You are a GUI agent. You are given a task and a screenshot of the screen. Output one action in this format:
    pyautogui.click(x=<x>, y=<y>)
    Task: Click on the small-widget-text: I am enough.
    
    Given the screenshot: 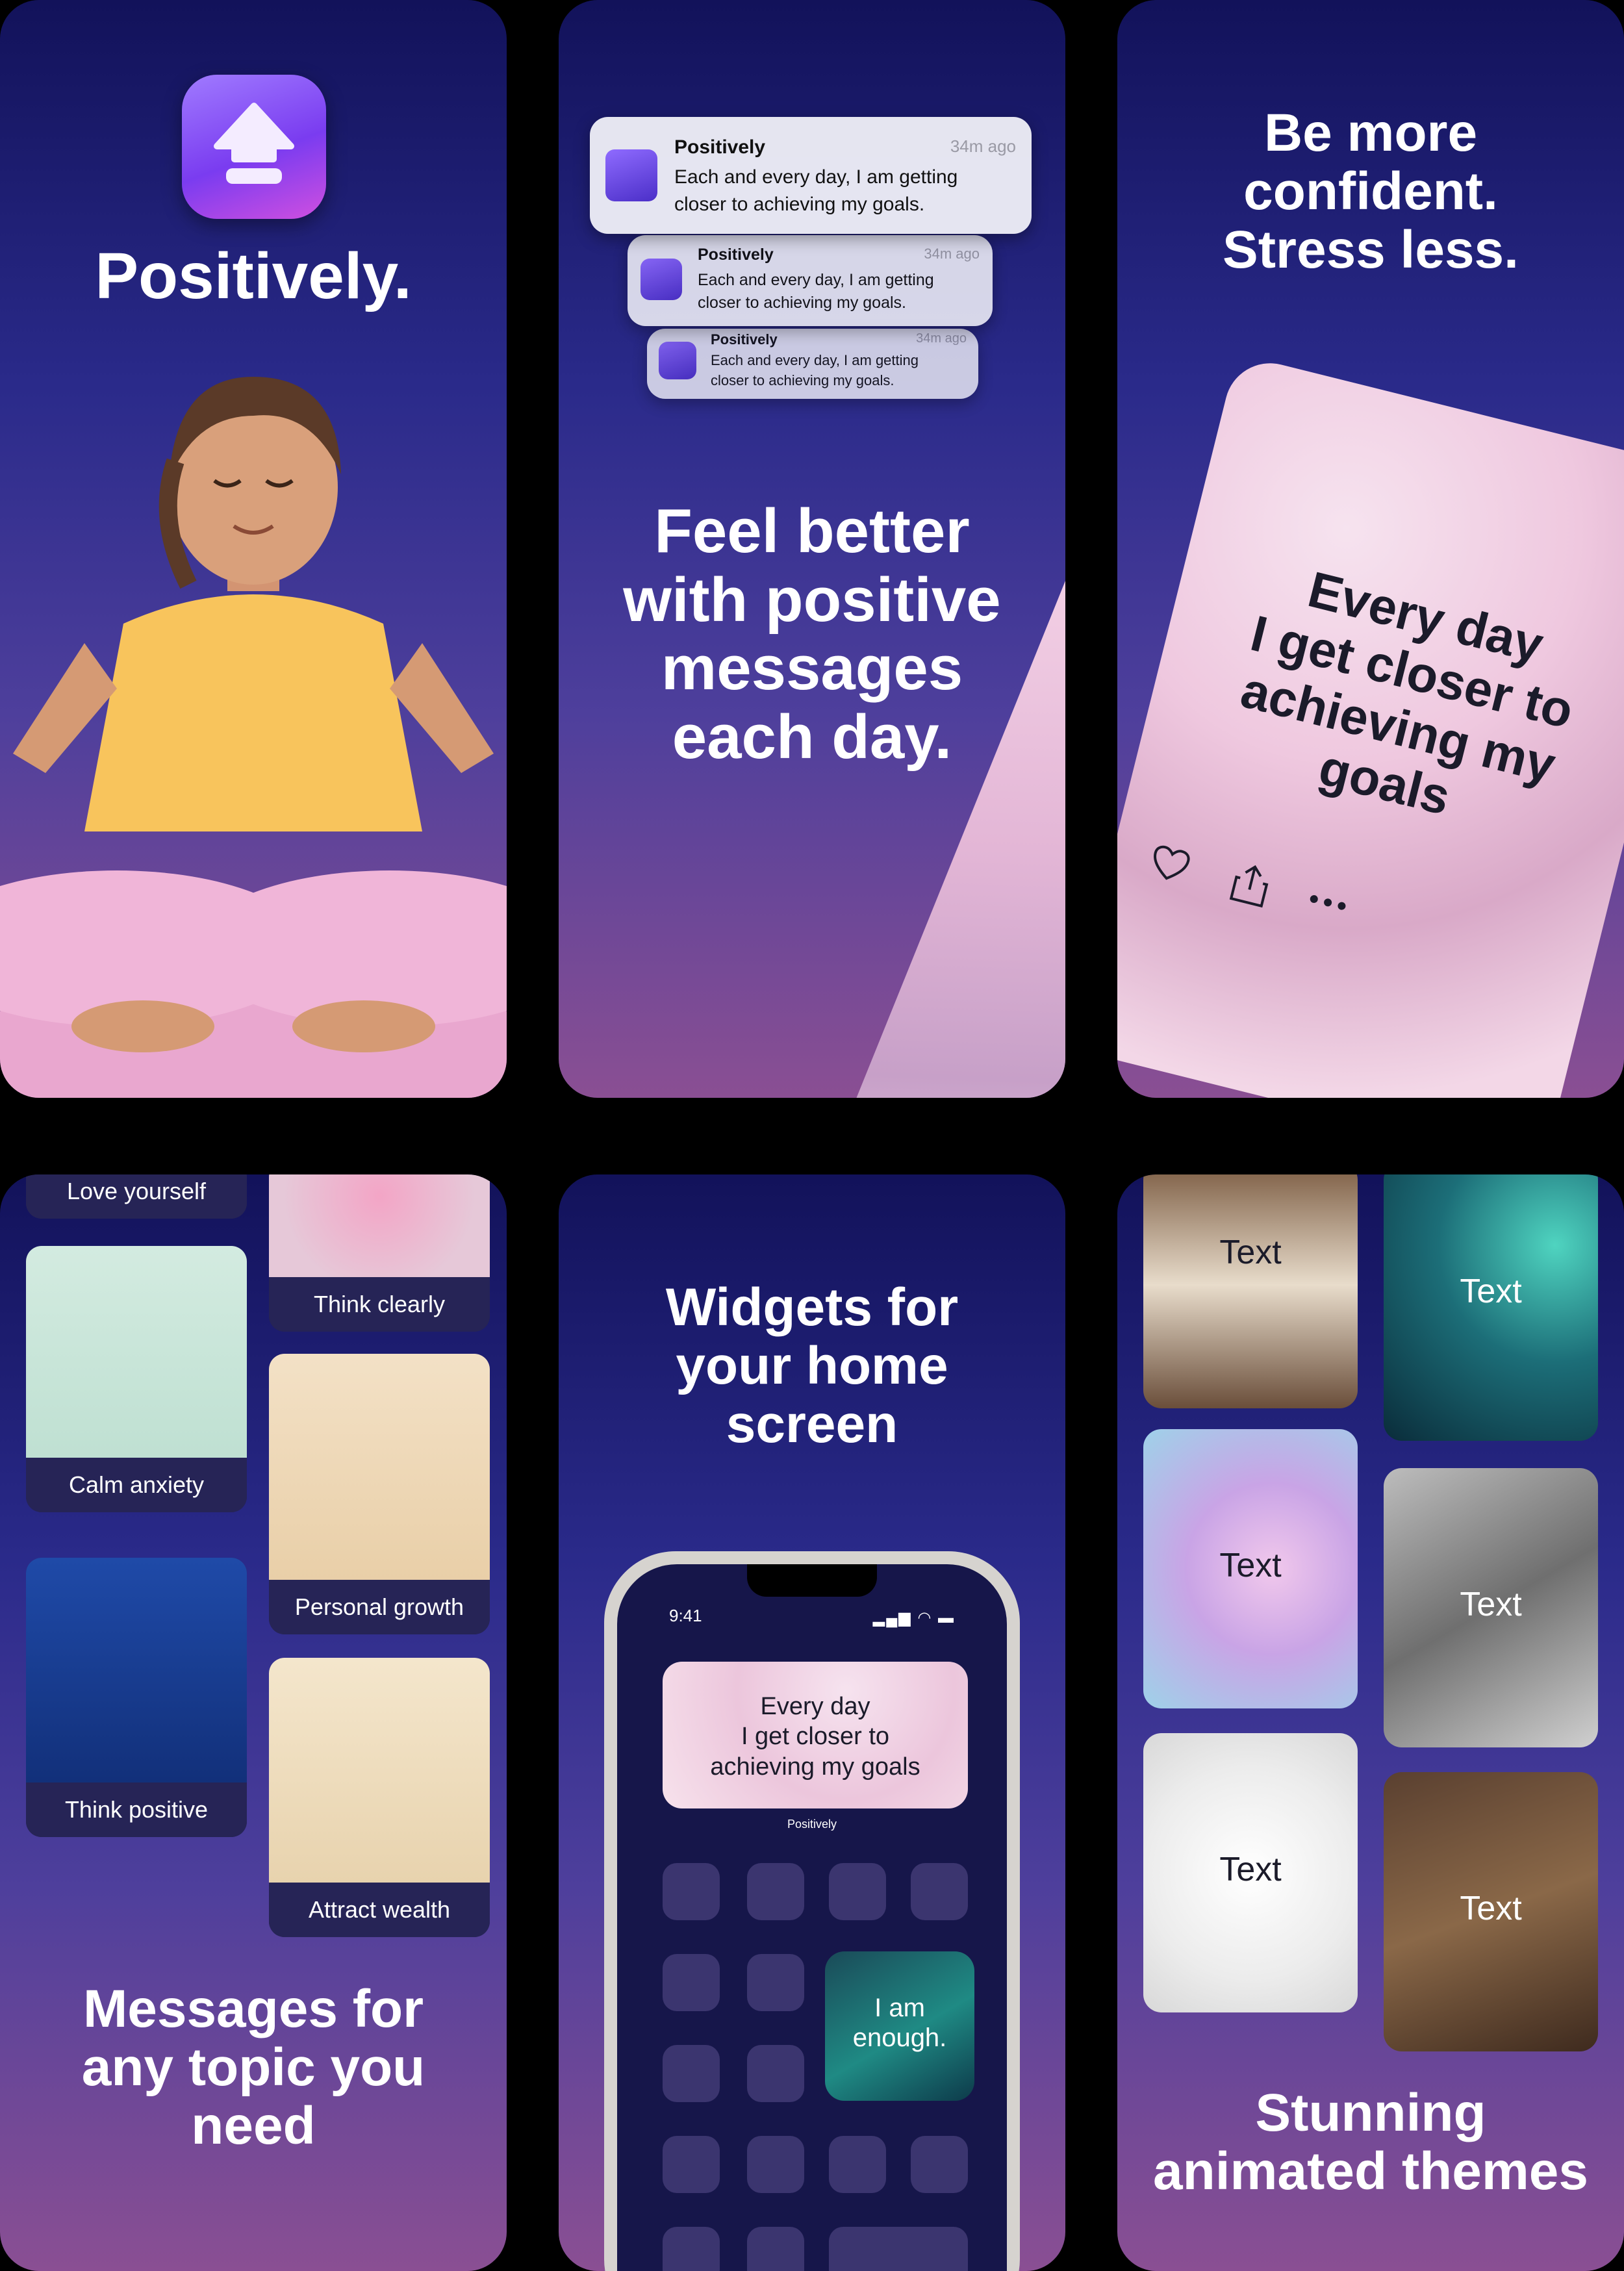 What is the action you would take?
    pyautogui.click(x=899, y=2023)
    